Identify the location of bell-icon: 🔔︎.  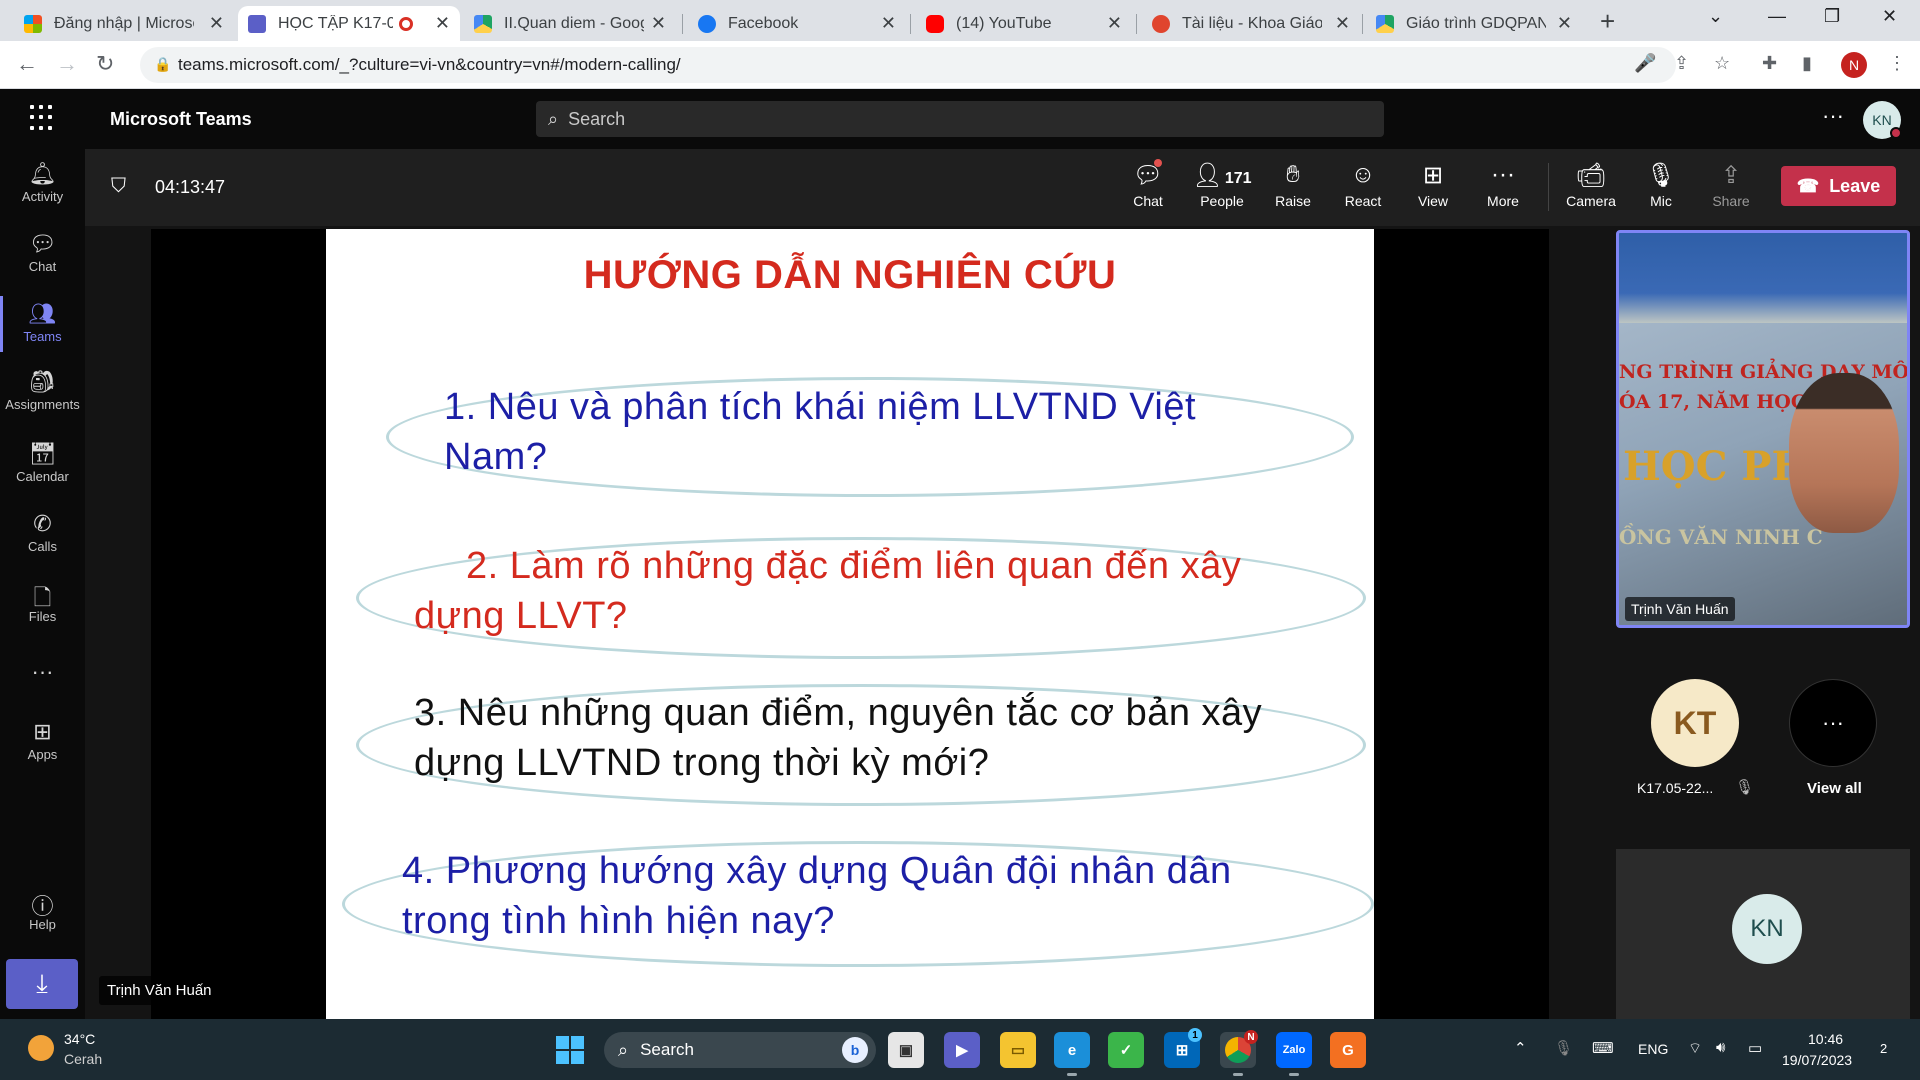
(42, 173).